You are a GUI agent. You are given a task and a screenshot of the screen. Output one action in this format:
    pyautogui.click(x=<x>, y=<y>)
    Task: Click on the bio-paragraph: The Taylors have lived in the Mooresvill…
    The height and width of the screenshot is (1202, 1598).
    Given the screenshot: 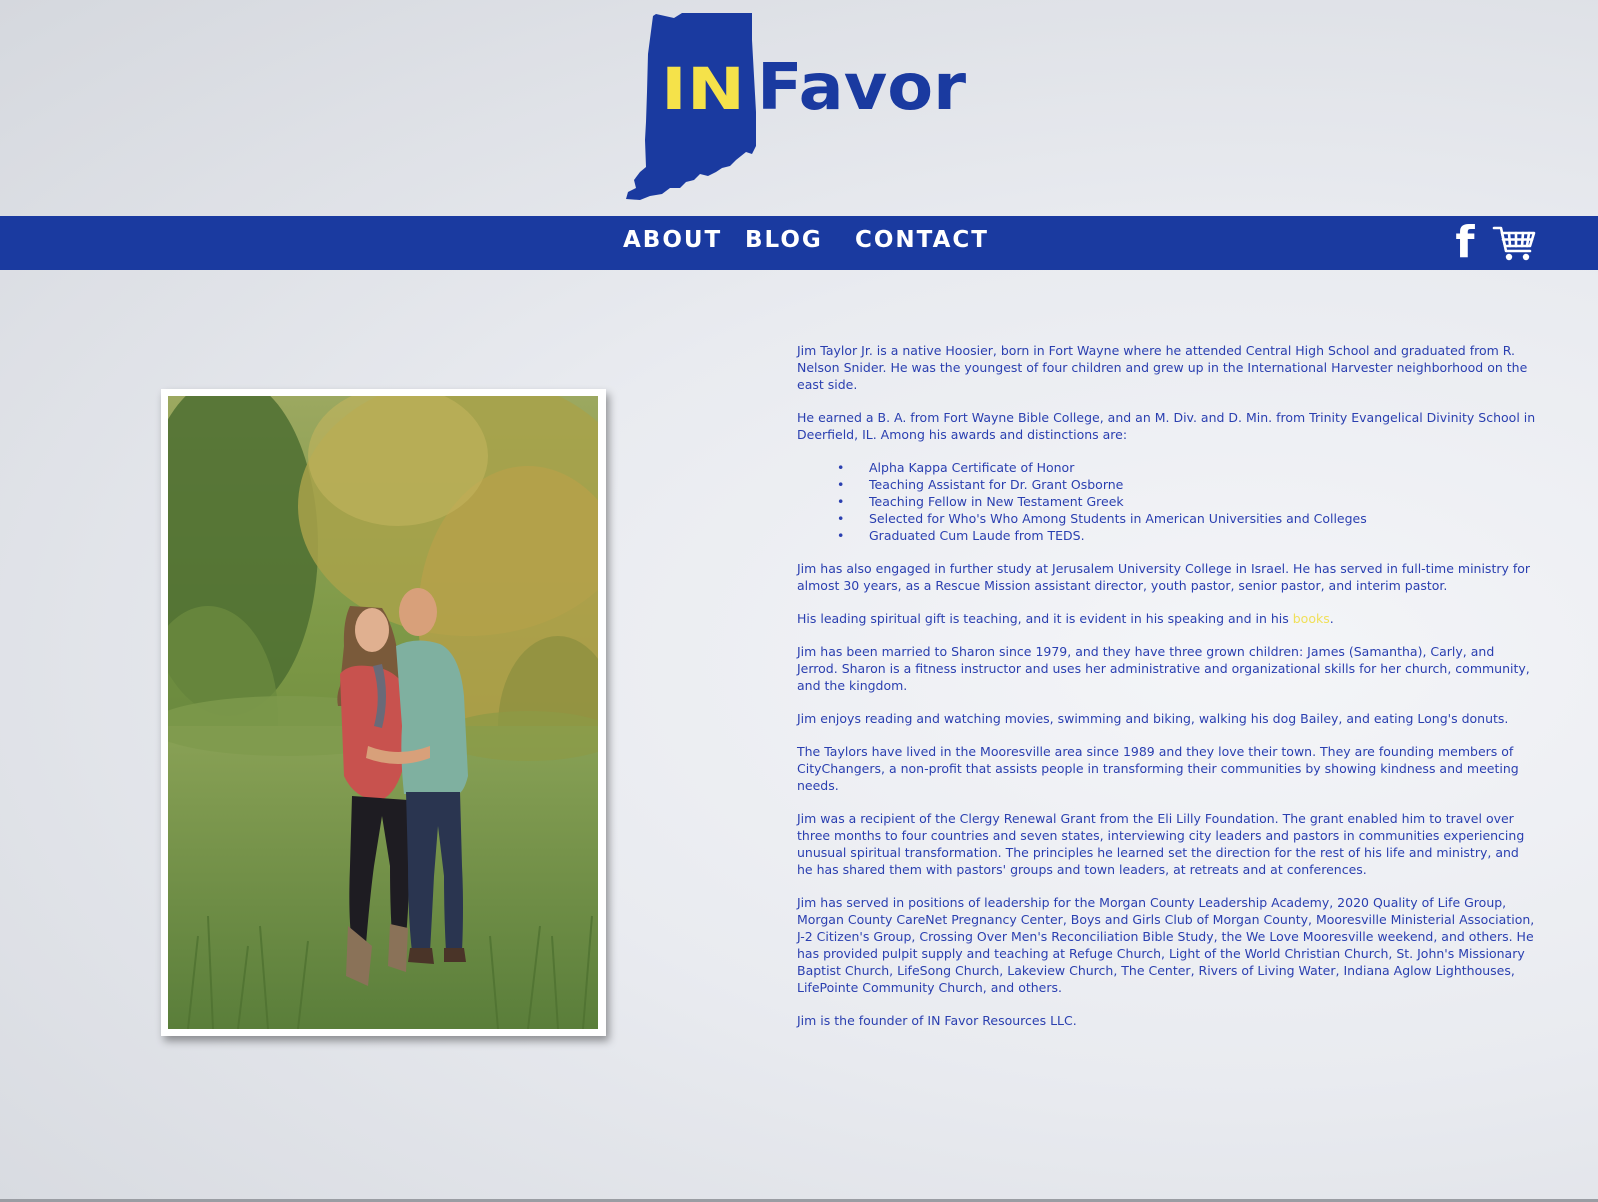 What is the action you would take?
    pyautogui.click(x=1158, y=768)
    